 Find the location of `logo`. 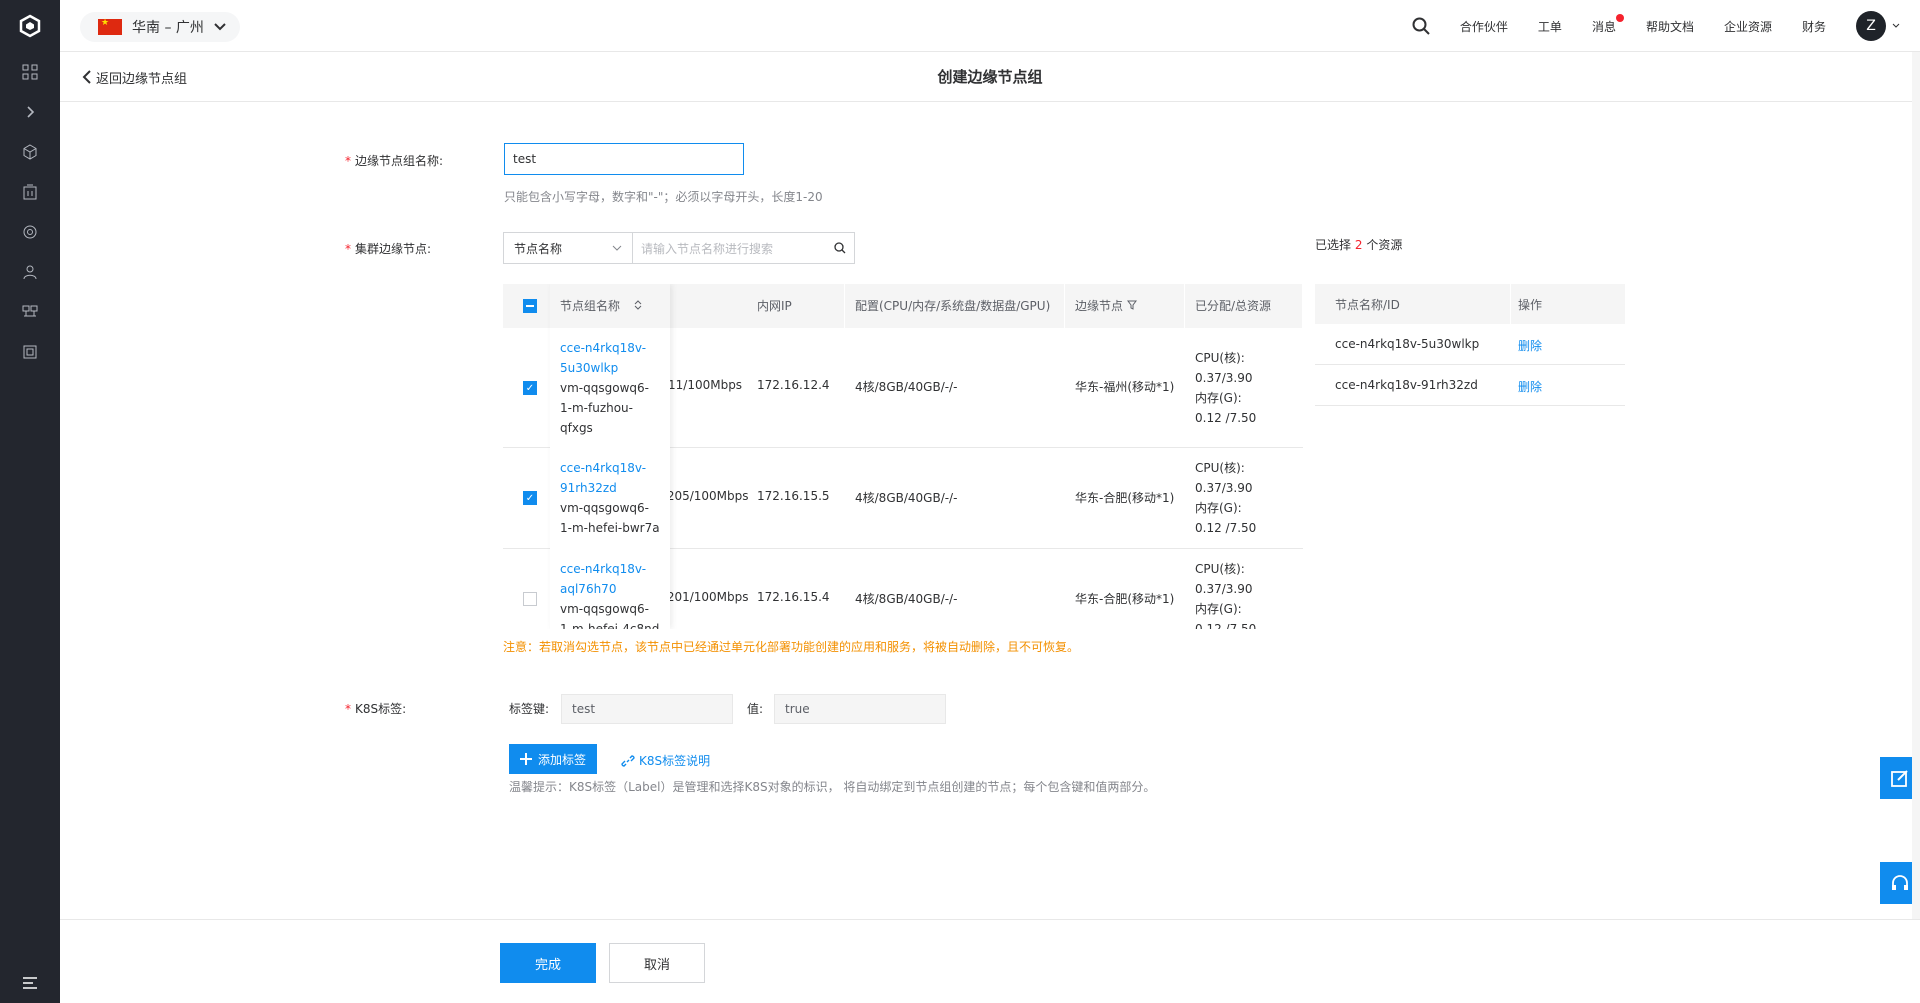

logo is located at coordinates (30, 26).